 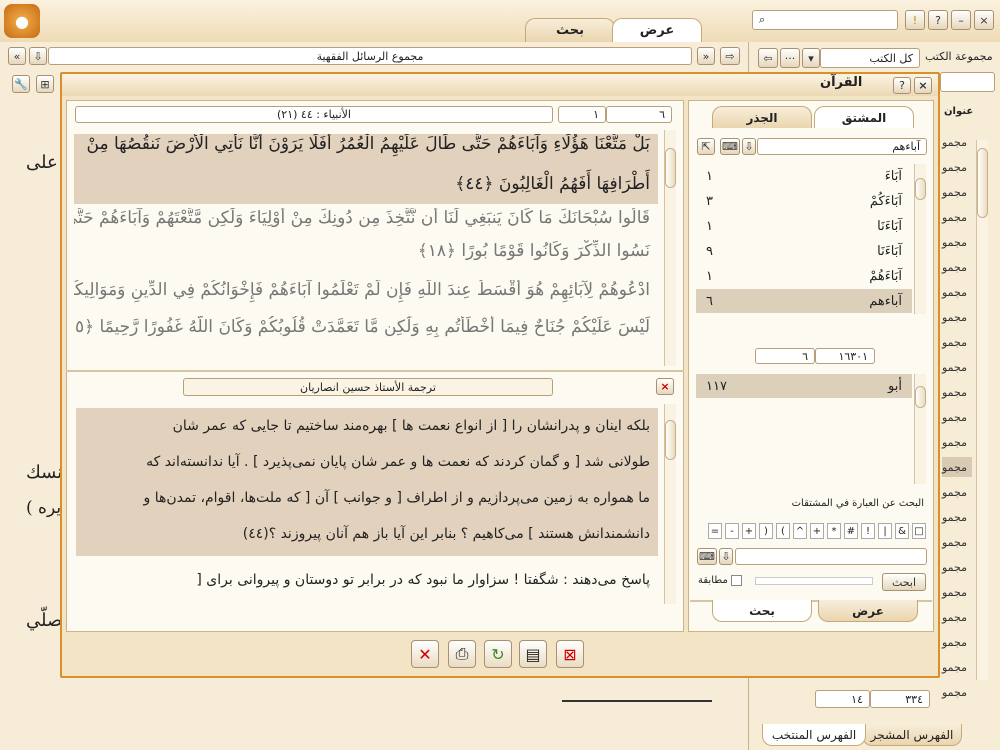 What do you see at coordinates (868, 531) in the screenshot?
I see `operator-button: !` at bounding box center [868, 531].